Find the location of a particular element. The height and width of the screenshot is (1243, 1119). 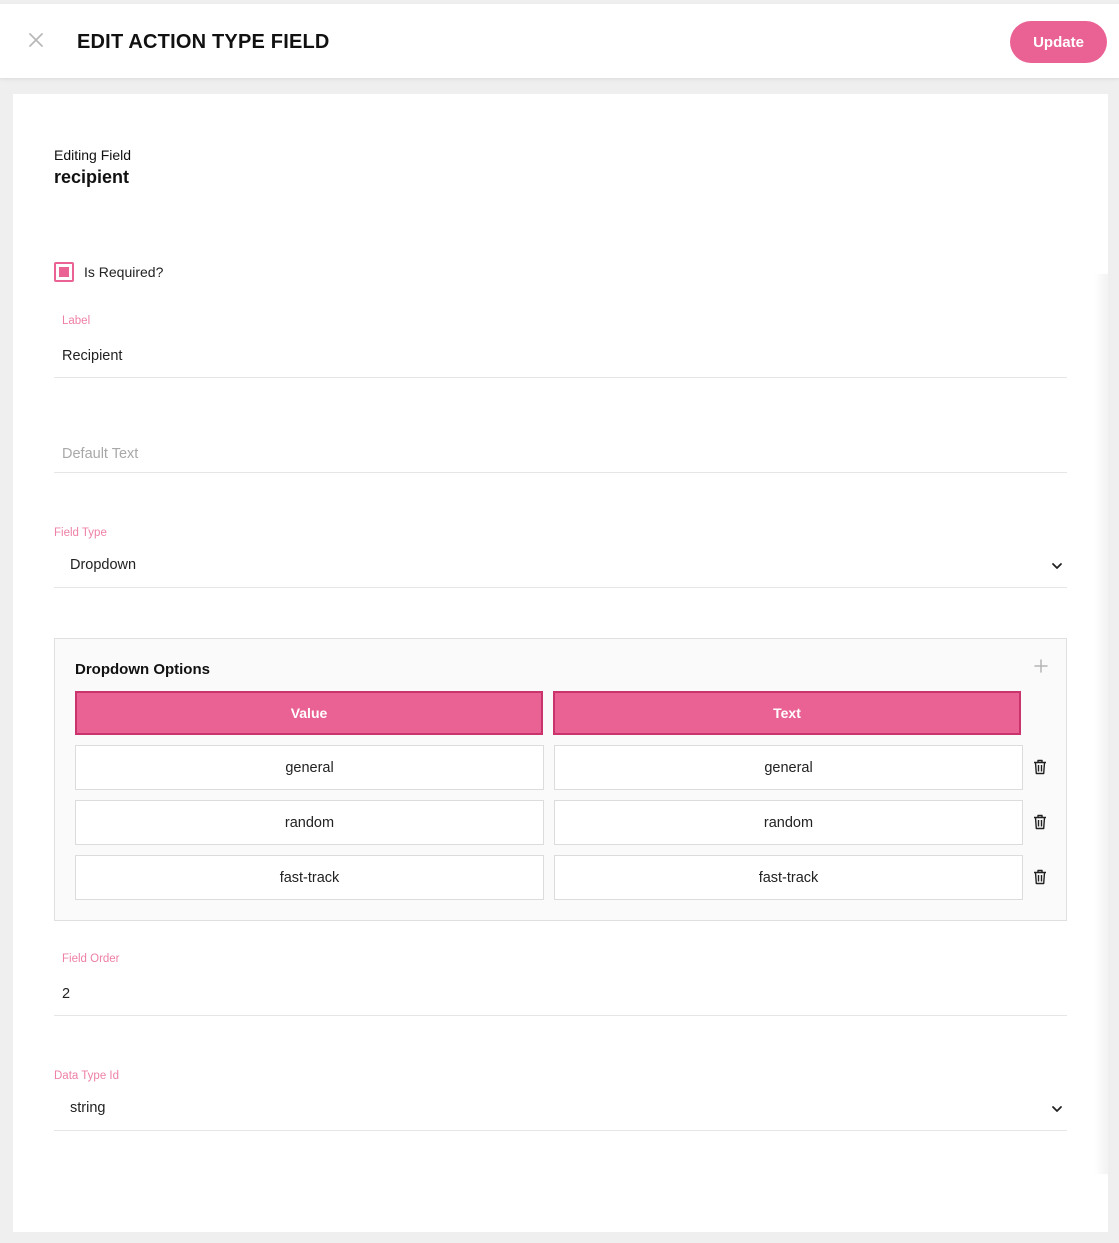

label-field: Label is located at coordinates (560, 343).